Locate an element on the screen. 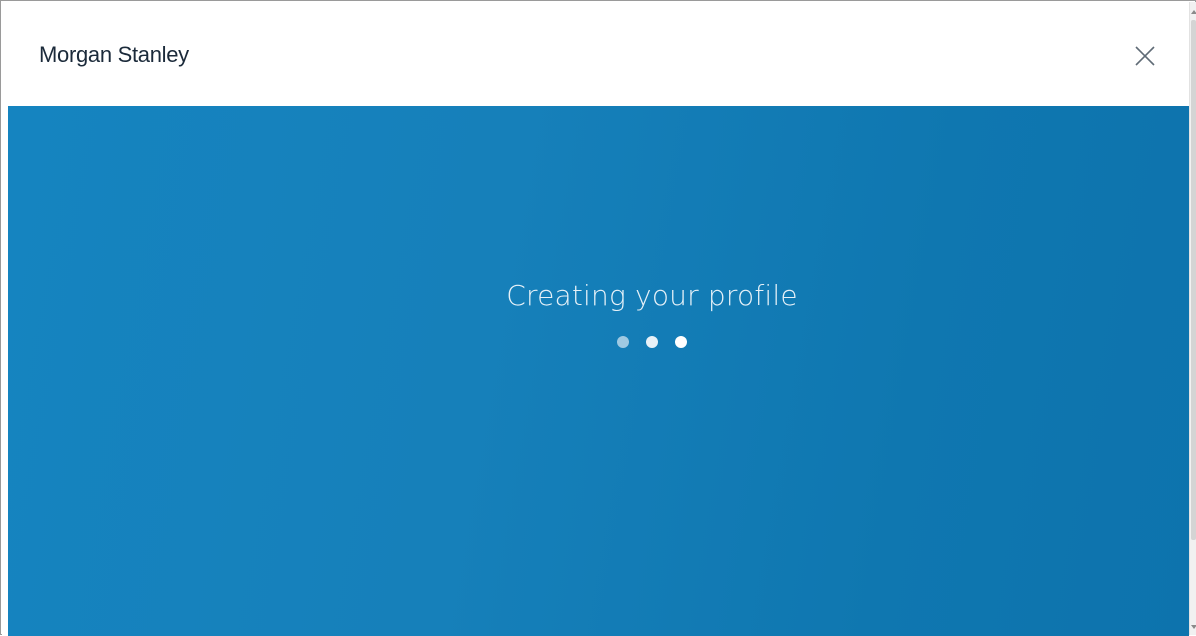 This screenshot has width=1196, height=636. vertical-scrollbar is located at coordinates (1192, 318).